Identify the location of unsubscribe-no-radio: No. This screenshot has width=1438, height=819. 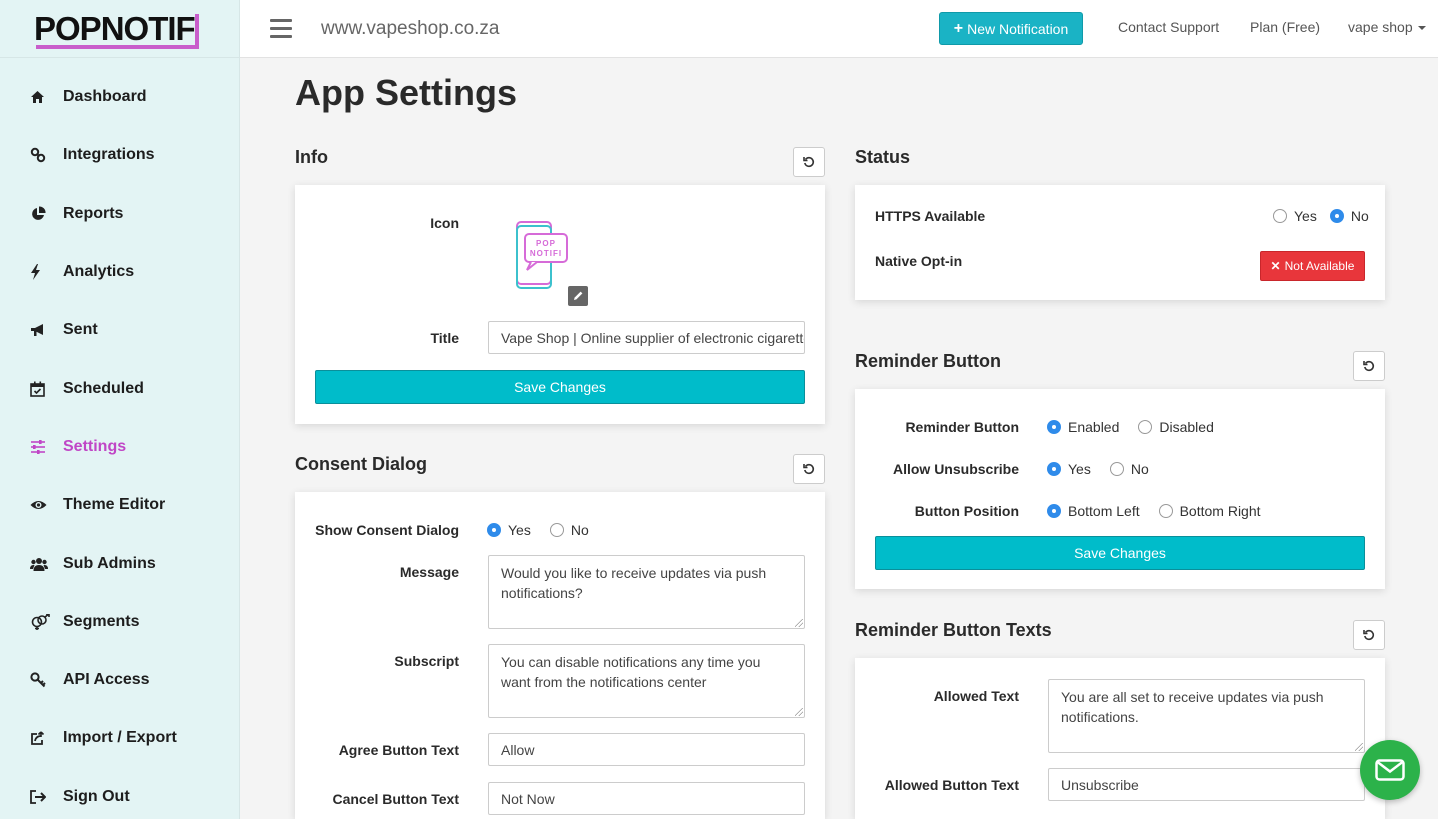
(1129, 469).